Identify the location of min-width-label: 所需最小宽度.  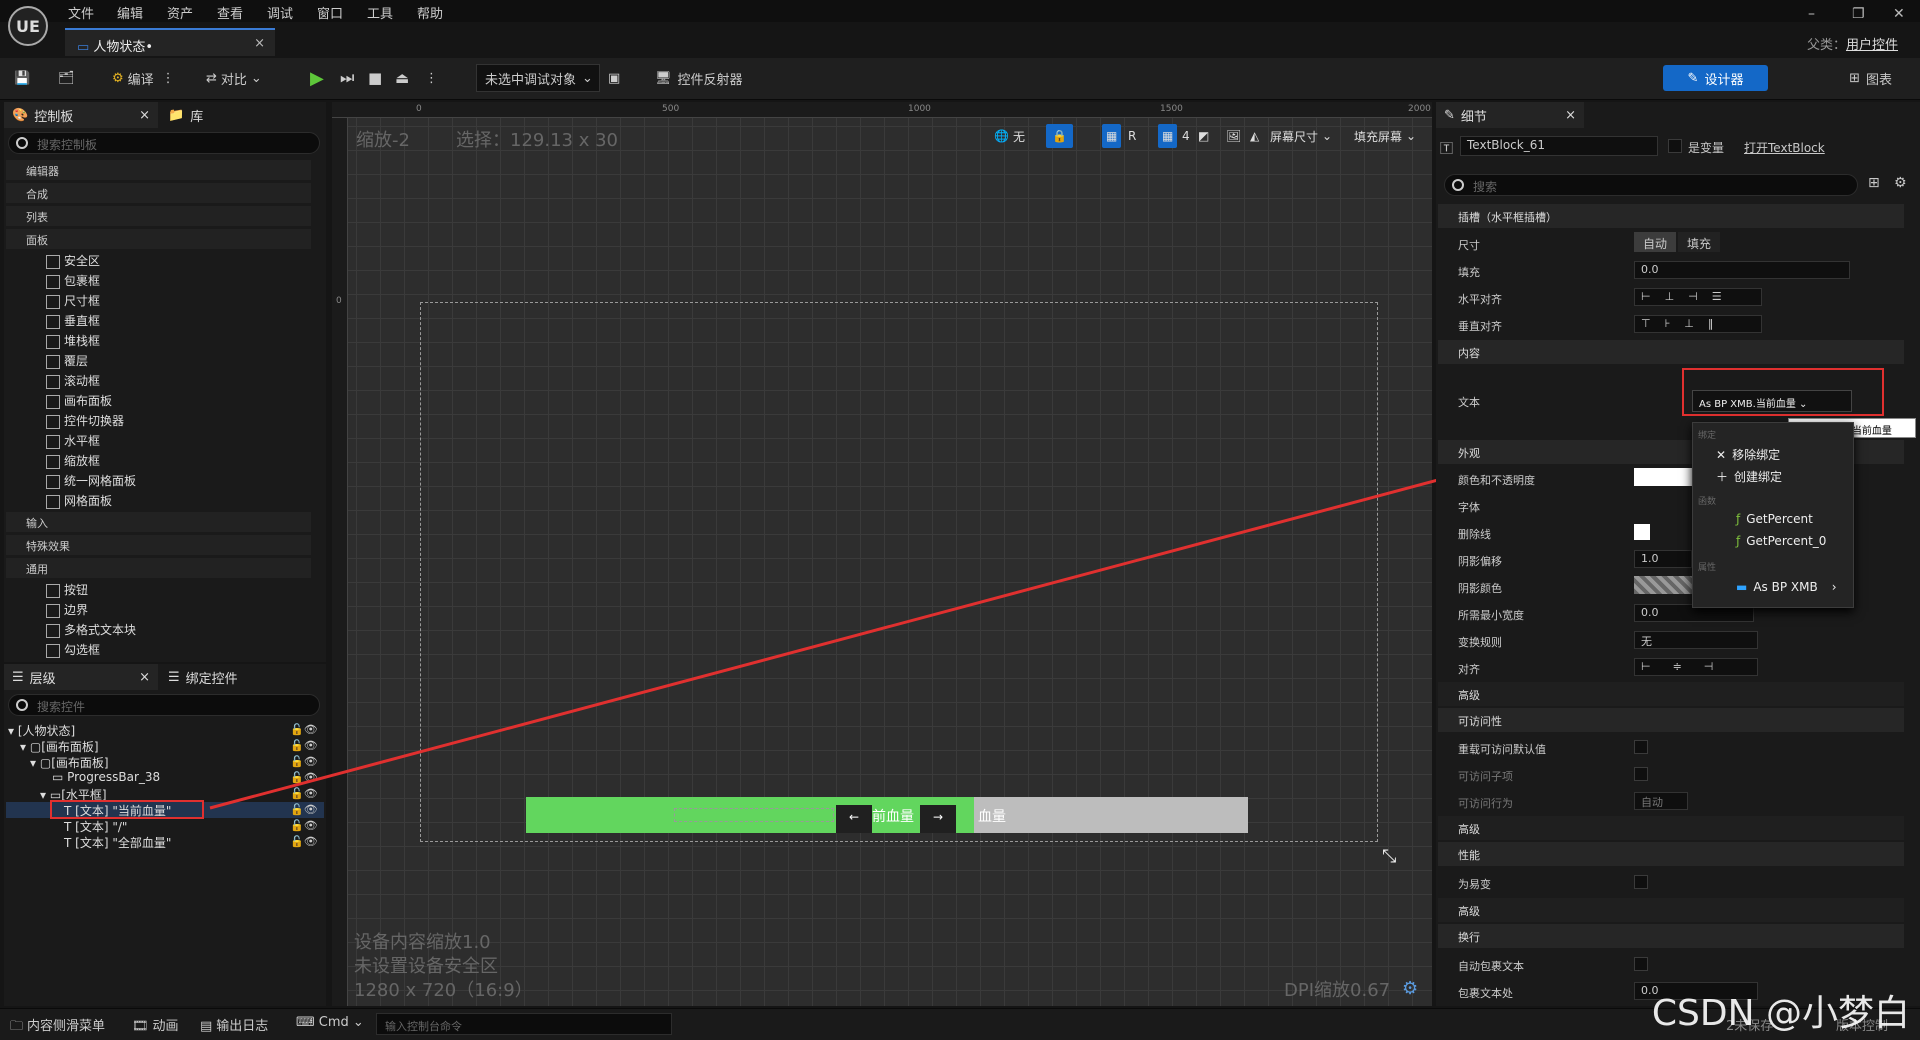
(1491, 615).